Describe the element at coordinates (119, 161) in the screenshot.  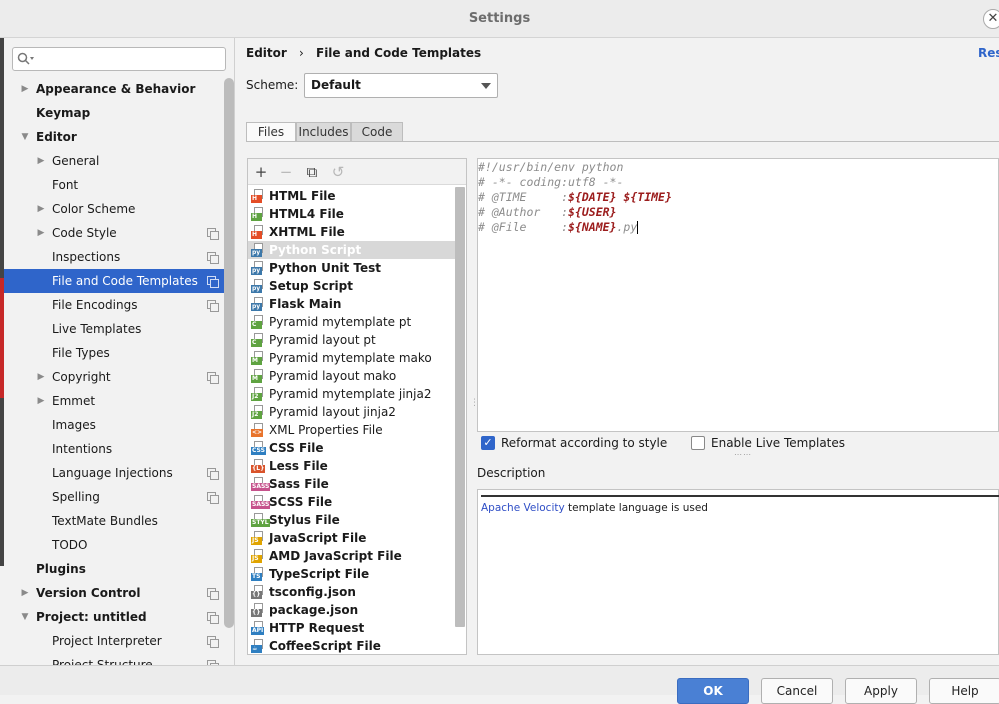
I see `sidebar-item-general: ▶ General` at that location.